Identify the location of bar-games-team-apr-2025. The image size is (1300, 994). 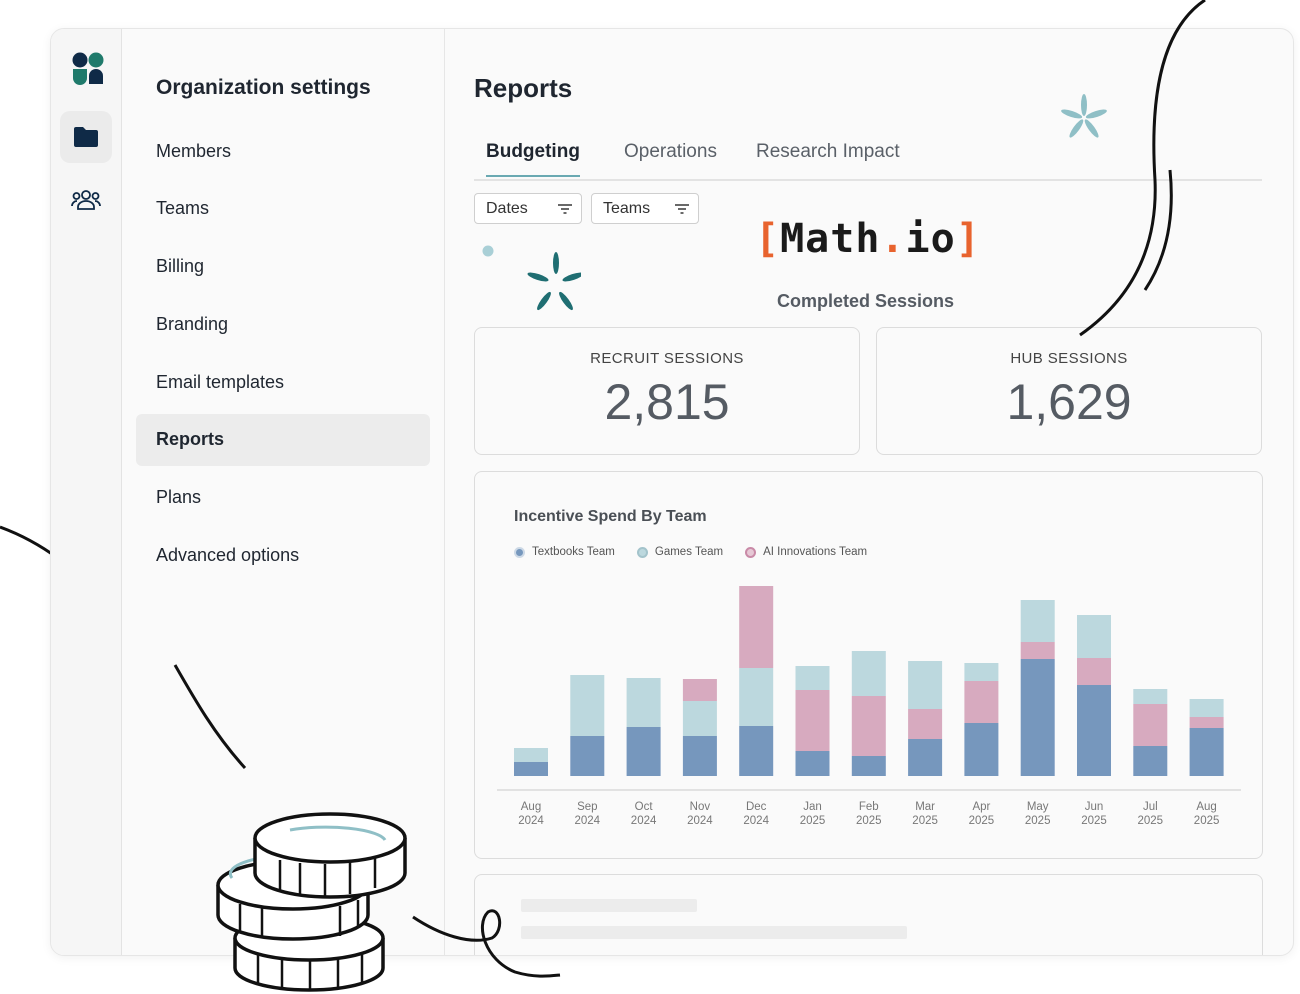
(981, 672).